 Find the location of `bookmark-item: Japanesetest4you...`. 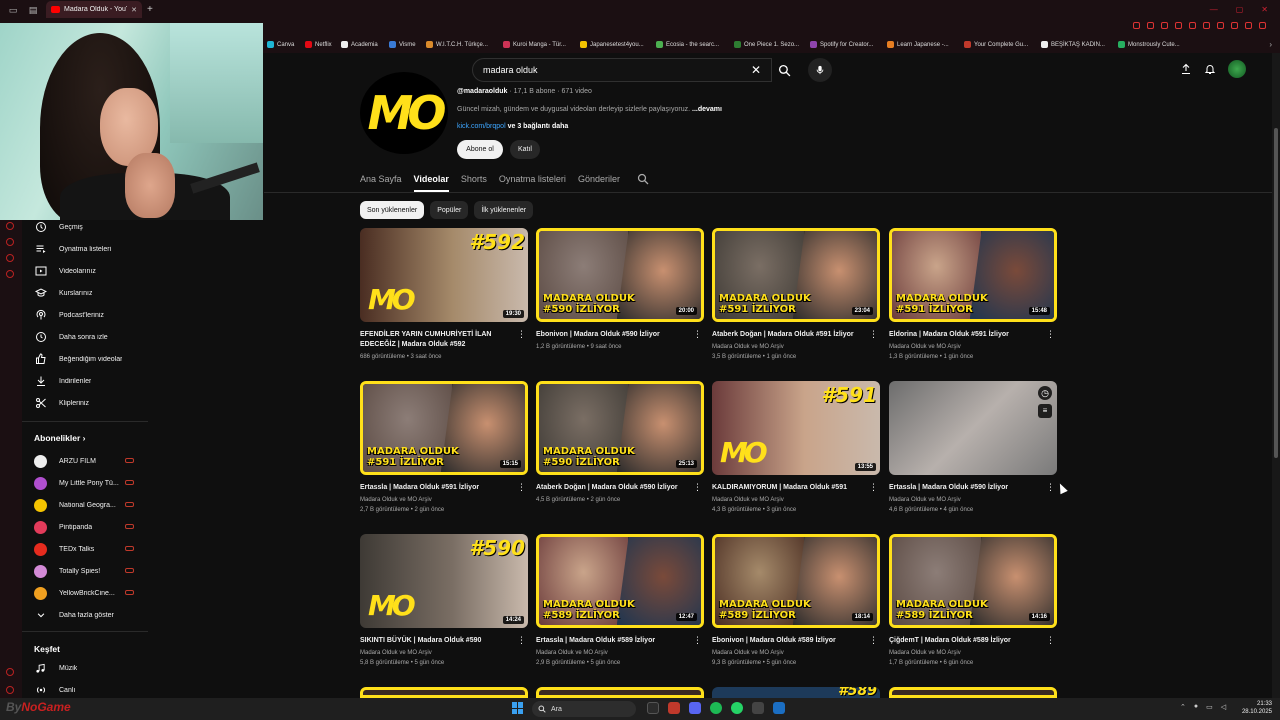

bookmark-item: Japanesetest4you... is located at coordinates (612, 44).